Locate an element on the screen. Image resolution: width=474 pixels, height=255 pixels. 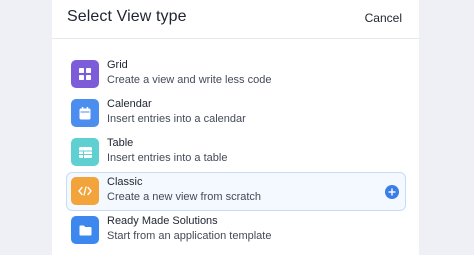
grid-icon is located at coordinates (85, 74).